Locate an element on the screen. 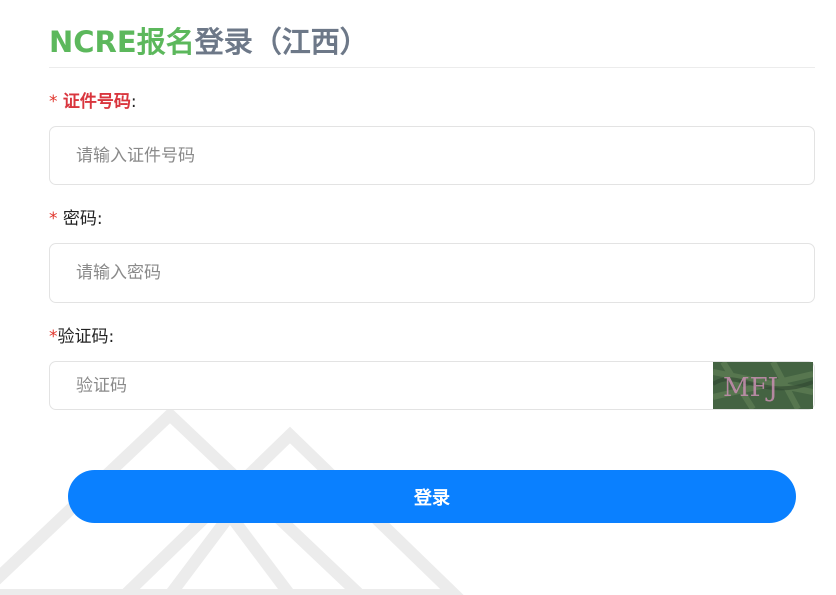 This screenshot has width=836, height=595. captcha-label: *验证码: is located at coordinates (81, 337).